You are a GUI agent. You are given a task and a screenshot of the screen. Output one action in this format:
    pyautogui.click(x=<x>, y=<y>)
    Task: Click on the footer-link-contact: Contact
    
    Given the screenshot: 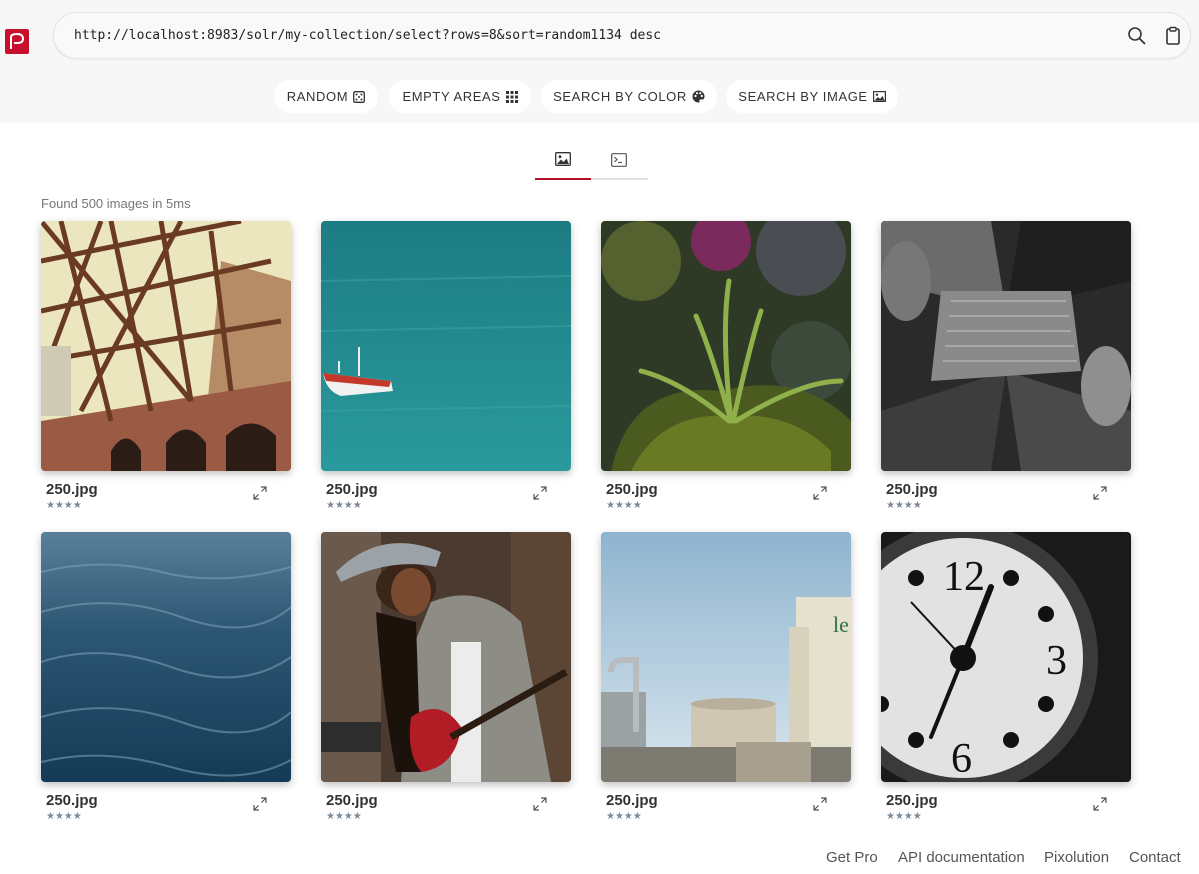 What is the action you would take?
    pyautogui.click(x=1155, y=857)
    